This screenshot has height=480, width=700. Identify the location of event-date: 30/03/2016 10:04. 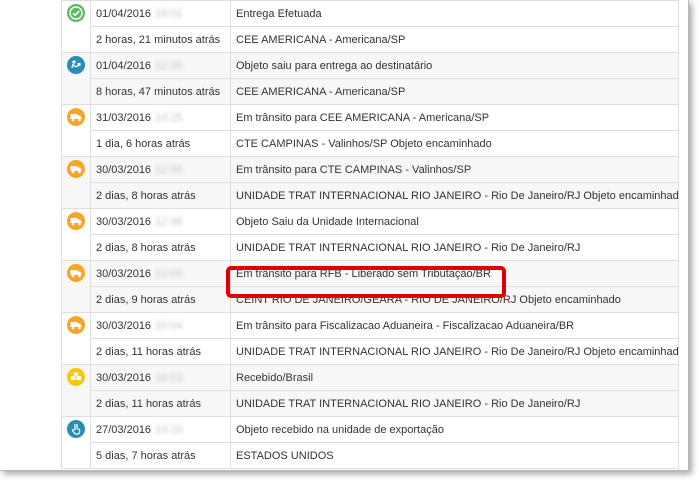
(160, 325).